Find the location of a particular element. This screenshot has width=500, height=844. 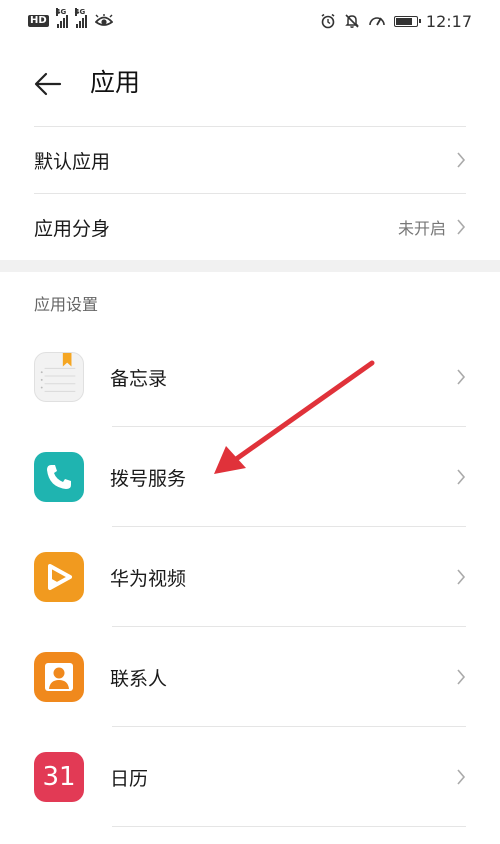

section-header: 应用设置 is located at coordinates (66, 304).